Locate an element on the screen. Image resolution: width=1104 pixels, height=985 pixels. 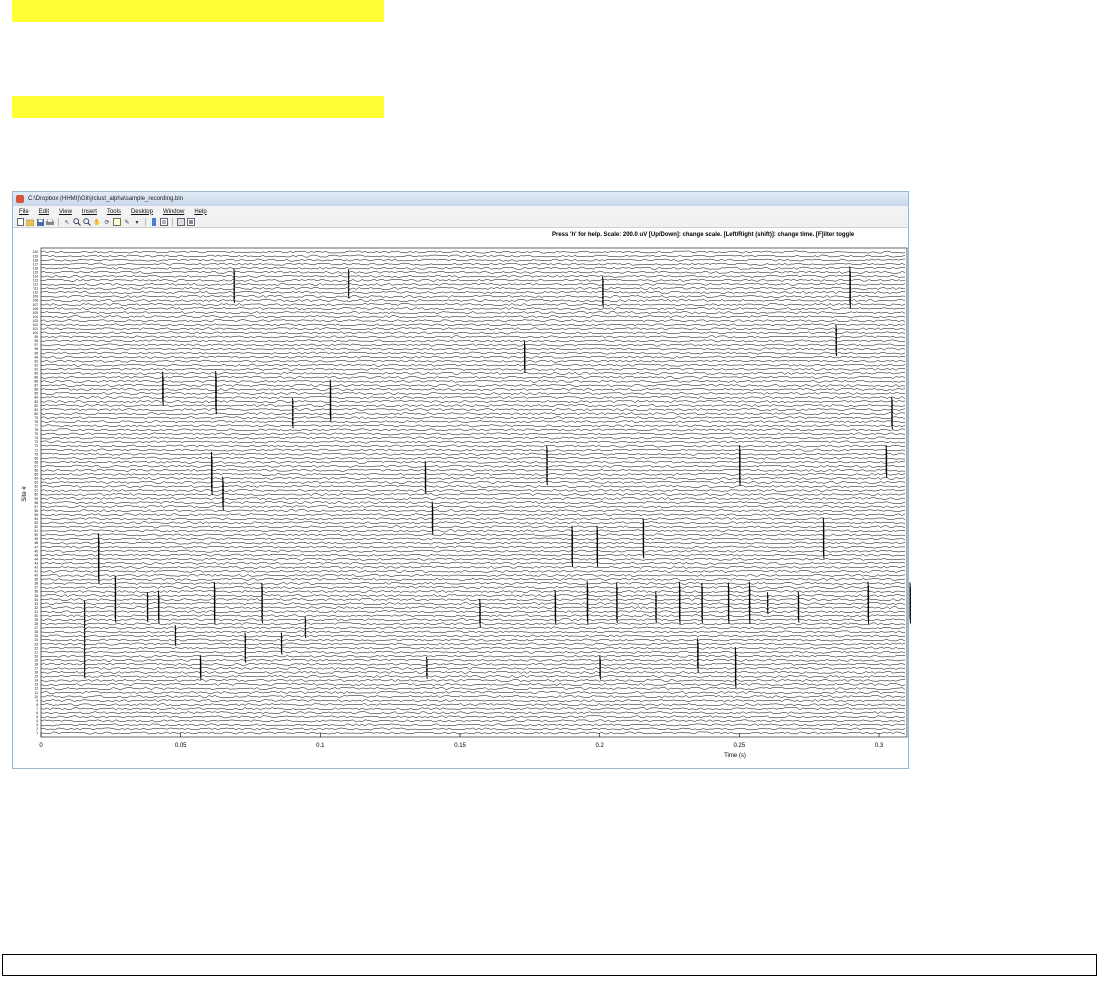
save-icon is located at coordinates (40, 222).